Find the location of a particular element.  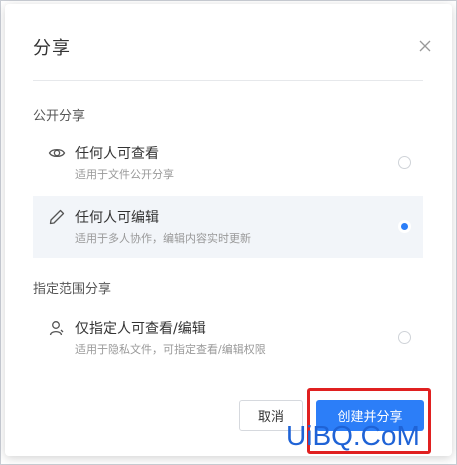

option-specified-people: 仅指定人可查看/编辑 适用于隐私文件，可指定查看/编辑权限 is located at coordinates (228, 338).